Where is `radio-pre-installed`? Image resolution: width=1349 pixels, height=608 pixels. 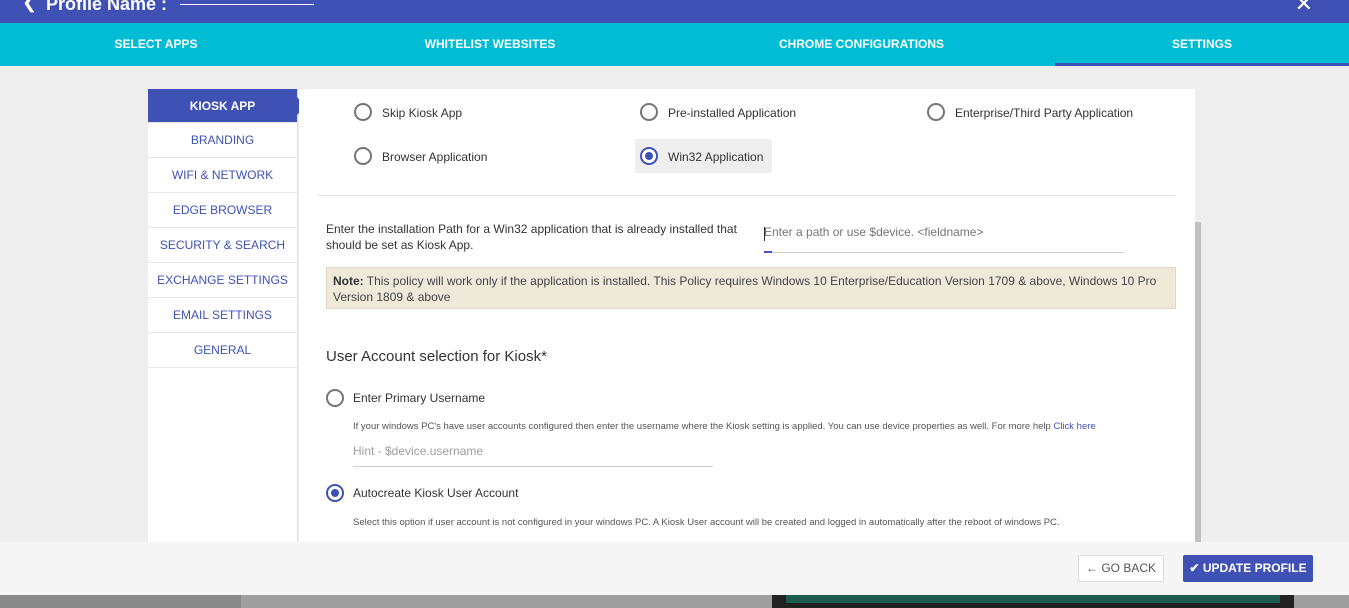
radio-pre-installed is located at coordinates (649, 112).